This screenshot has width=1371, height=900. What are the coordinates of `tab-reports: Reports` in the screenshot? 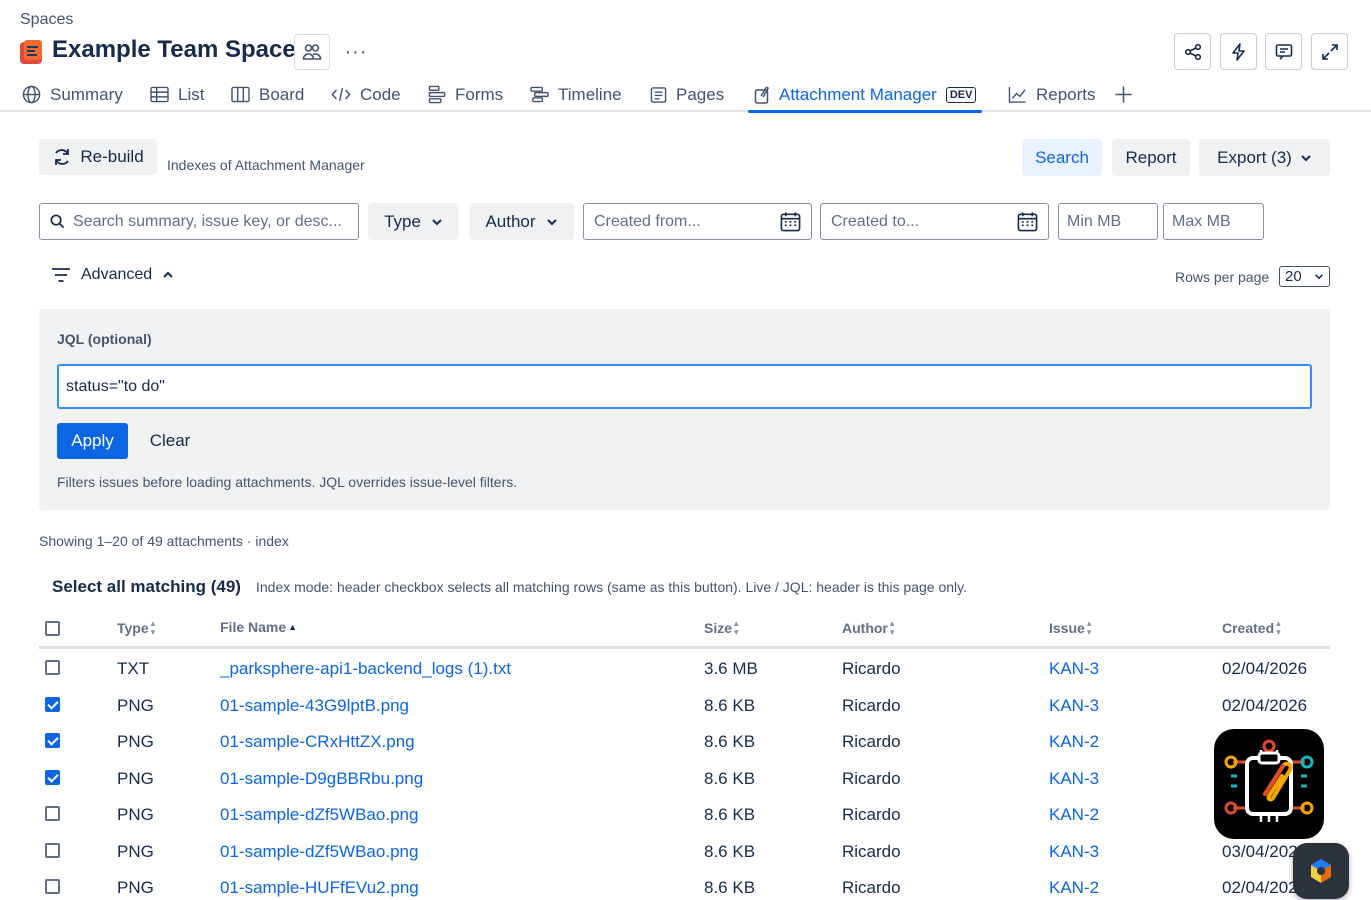 It's located at (1052, 94).